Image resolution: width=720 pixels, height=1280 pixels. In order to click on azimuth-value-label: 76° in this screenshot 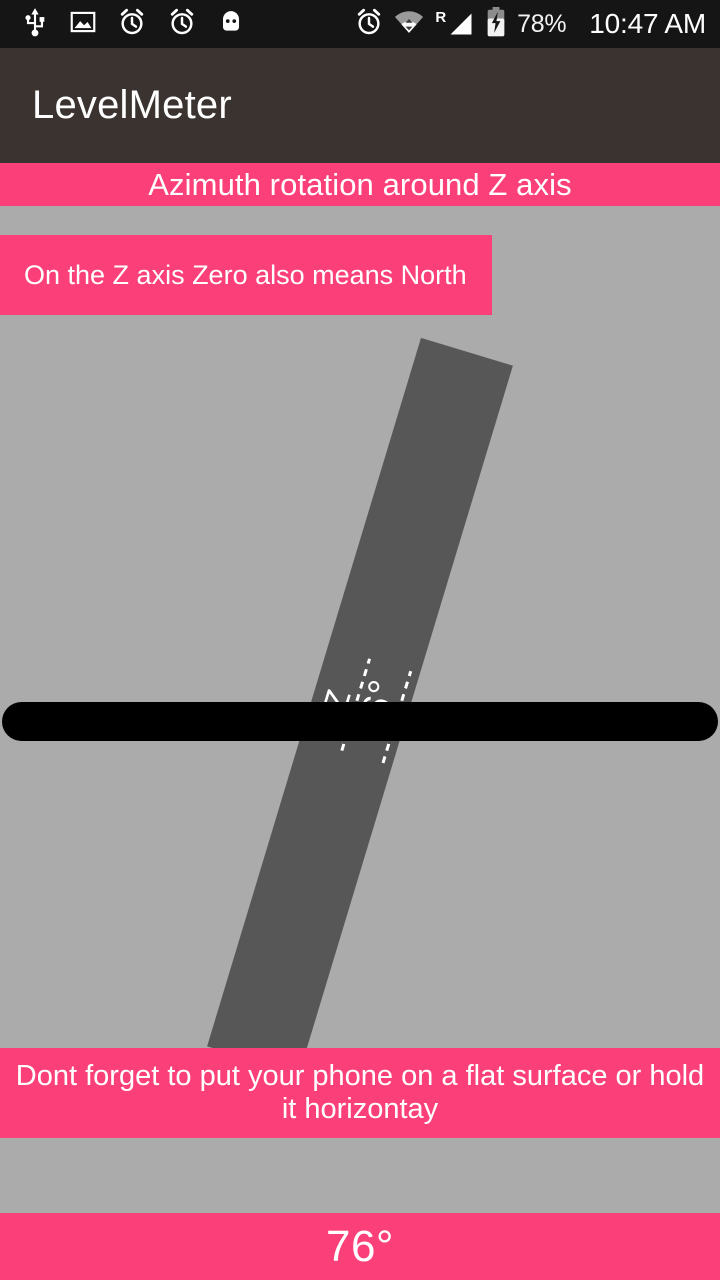, I will do `click(360, 1246)`.